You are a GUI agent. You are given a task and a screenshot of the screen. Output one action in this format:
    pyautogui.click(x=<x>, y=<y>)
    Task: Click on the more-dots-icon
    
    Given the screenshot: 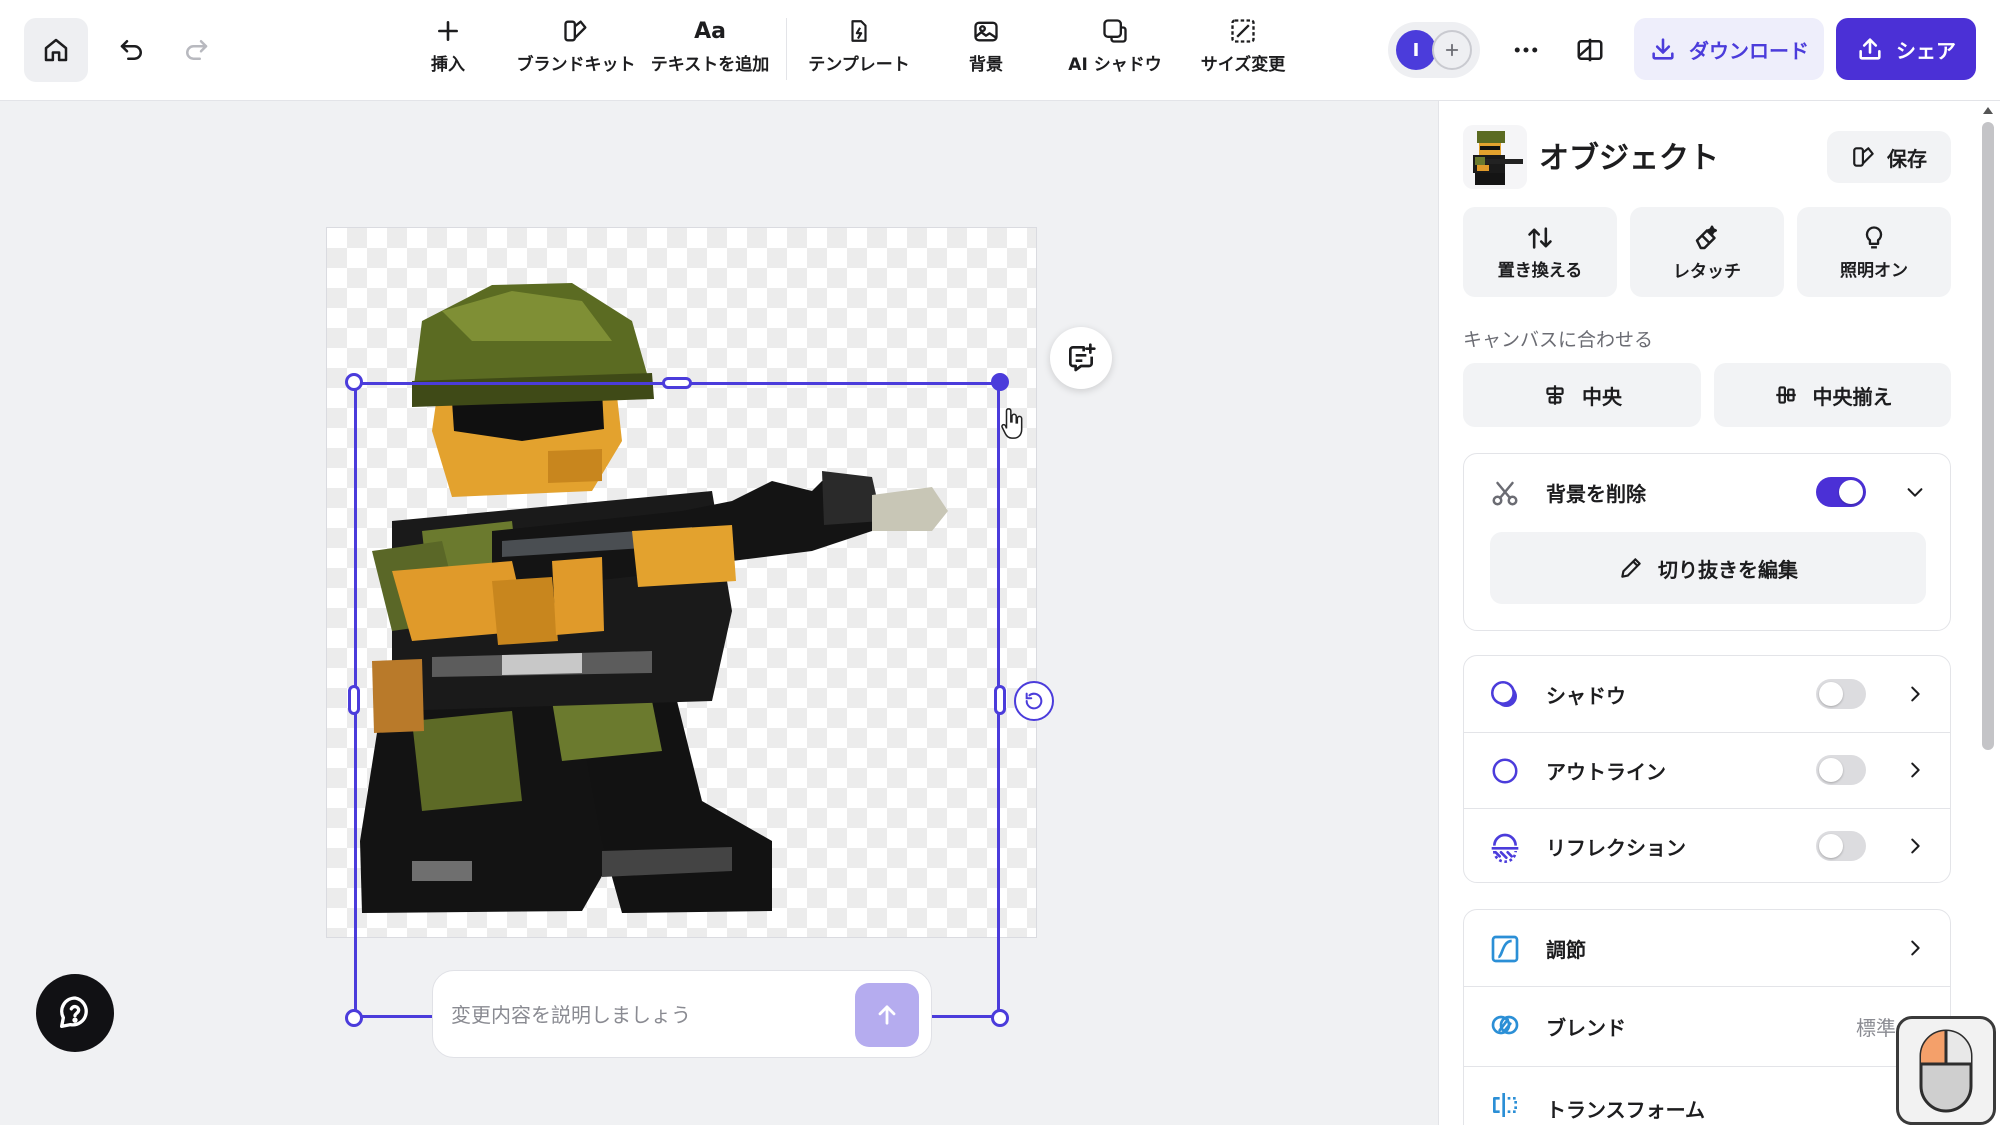 What is the action you would take?
    pyautogui.click(x=1526, y=50)
    